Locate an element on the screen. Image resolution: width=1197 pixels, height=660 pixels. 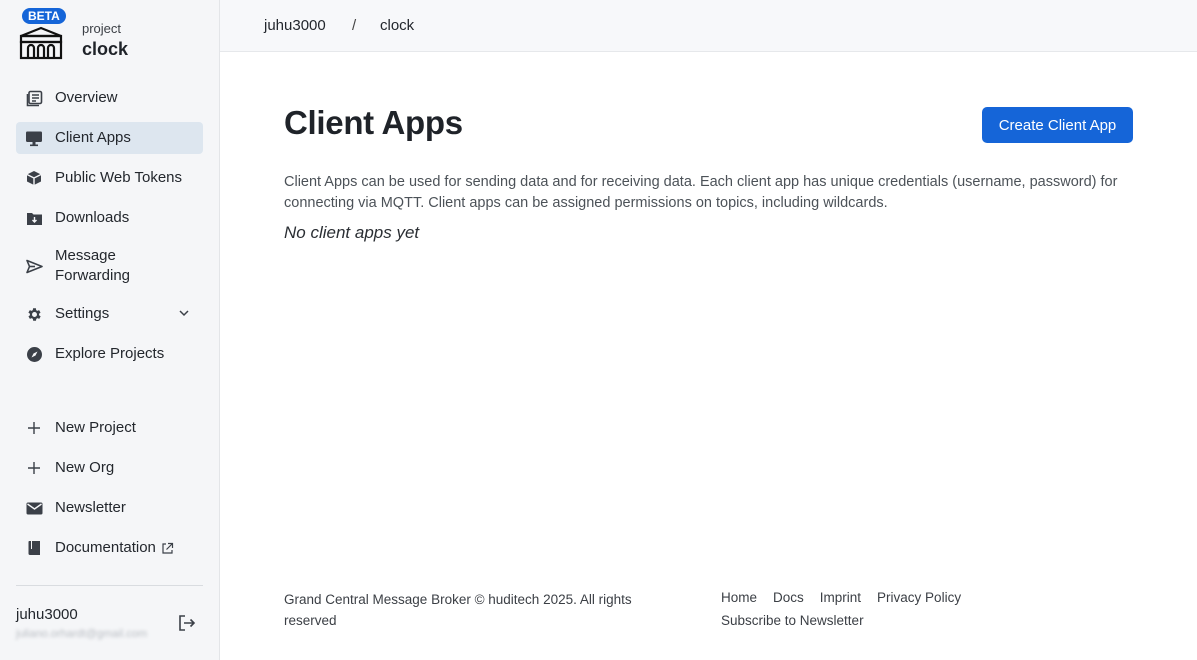
footer-link-imprint: Imprint is located at coordinates (840, 598).